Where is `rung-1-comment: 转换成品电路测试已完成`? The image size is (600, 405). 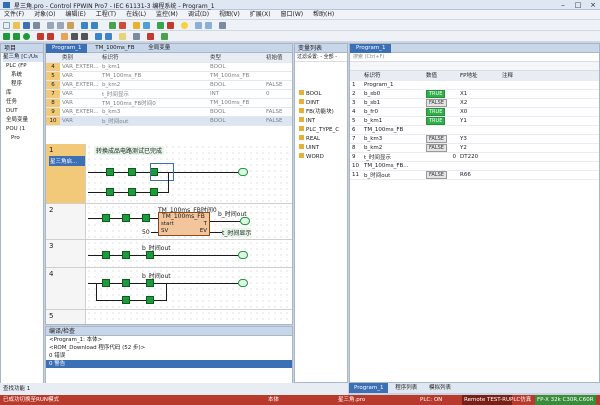
rung-1-comment: 转换成品电路测试已完成 is located at coordinates (129, 150).